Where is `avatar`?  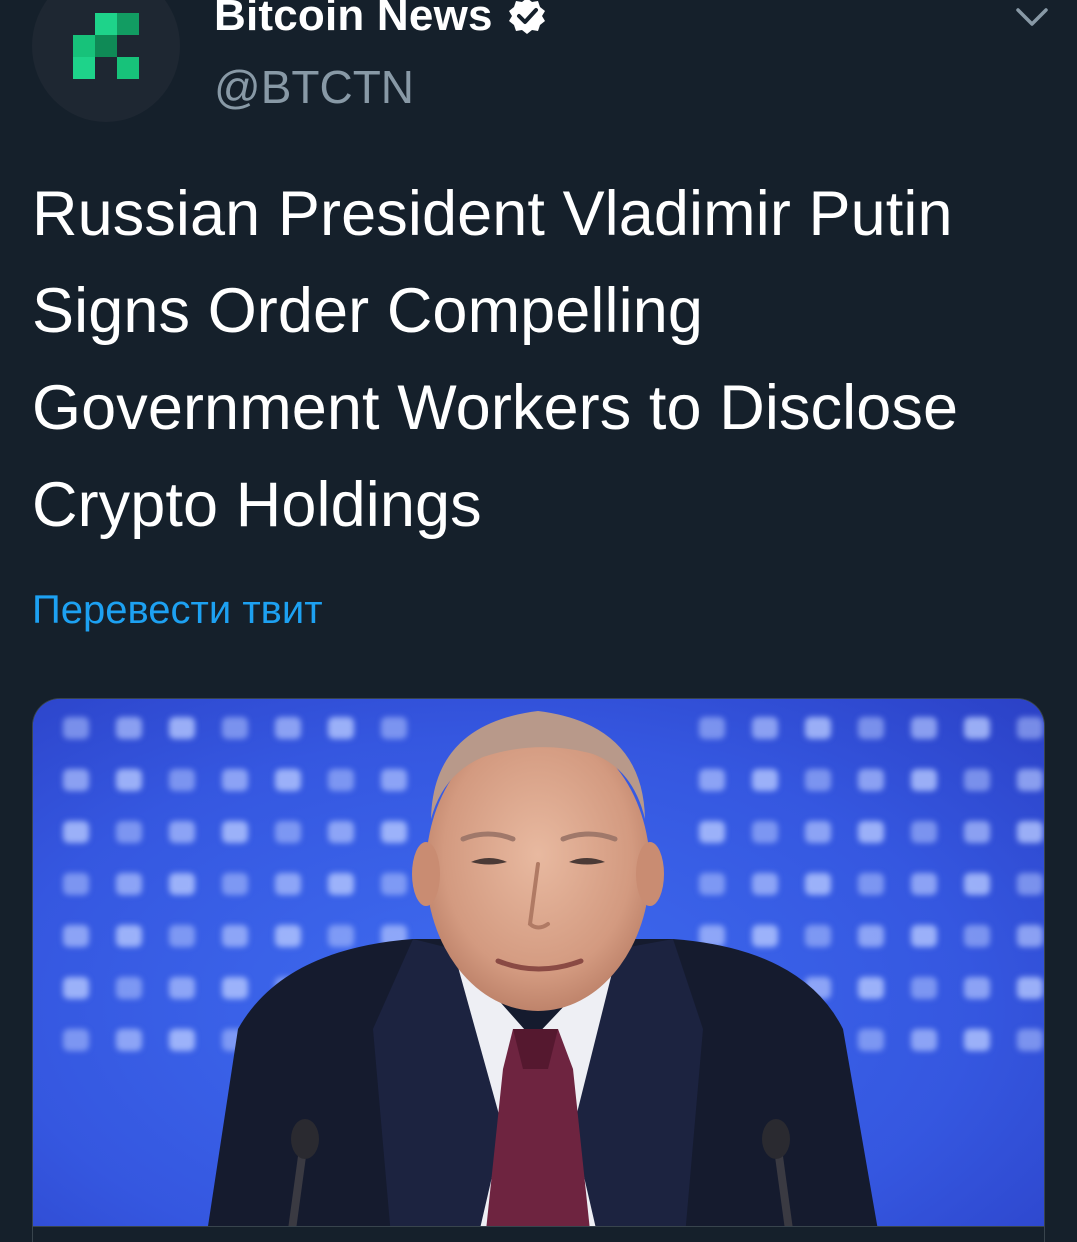 avatar is located at coordinates (106, 61).